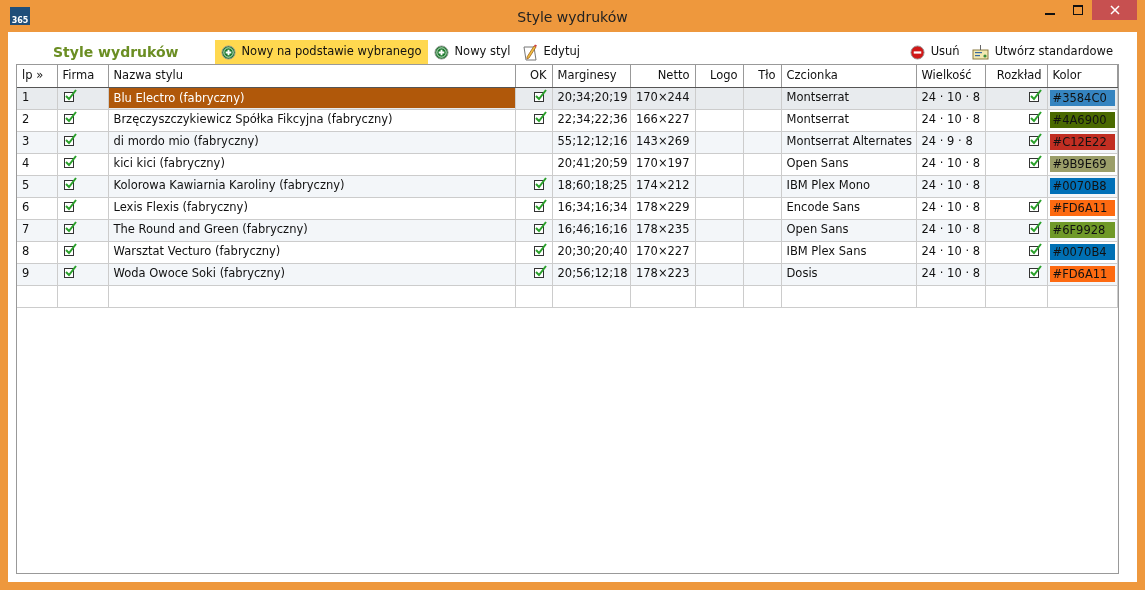 The width and height of the screenshot is (1145, 590). What do you see at coordinates (321, 52) in the screenshot?
I see `toolbar-button: Nowy na podstawie wybranego` at bounding box center [321, 52].